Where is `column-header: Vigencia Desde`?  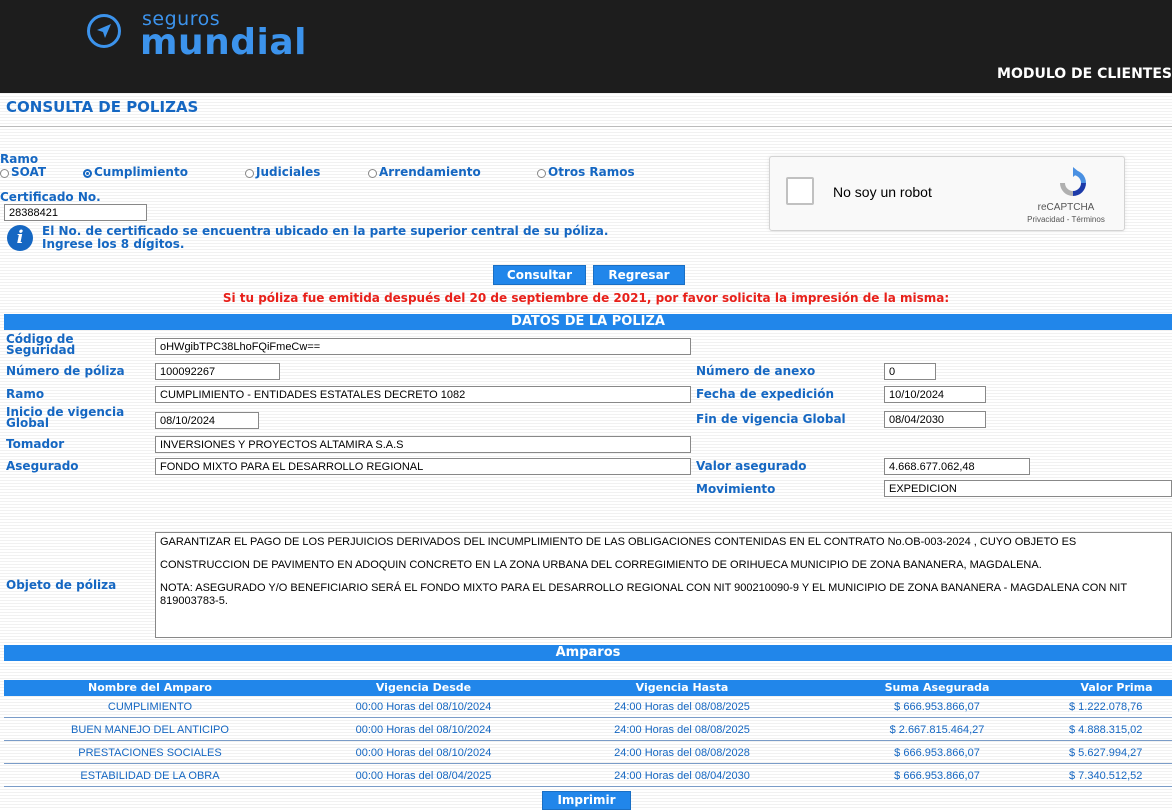 column-header: Vigencia Desde is located at coordinates (423, 687).